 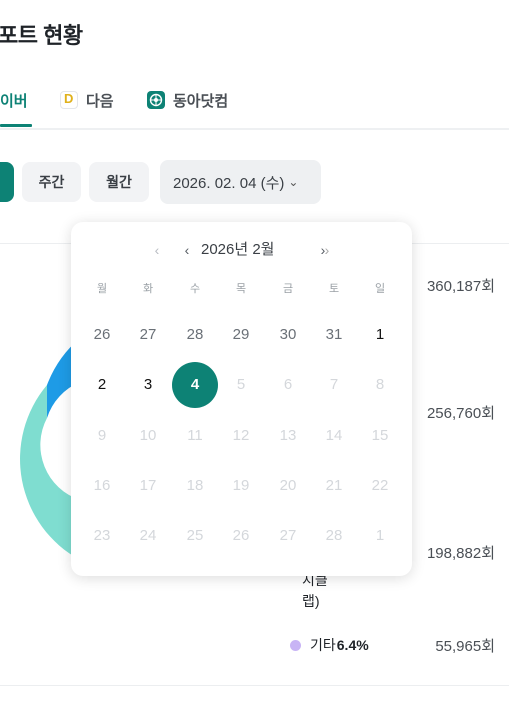 I want to click on legend-dot, so click(x=295, y=645).